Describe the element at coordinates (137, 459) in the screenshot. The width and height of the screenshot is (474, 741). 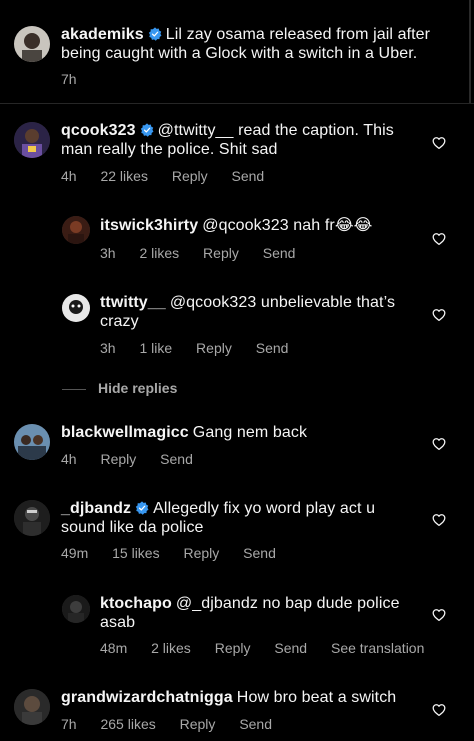
I see `comment-meta: 4h Reply Send` at that location.